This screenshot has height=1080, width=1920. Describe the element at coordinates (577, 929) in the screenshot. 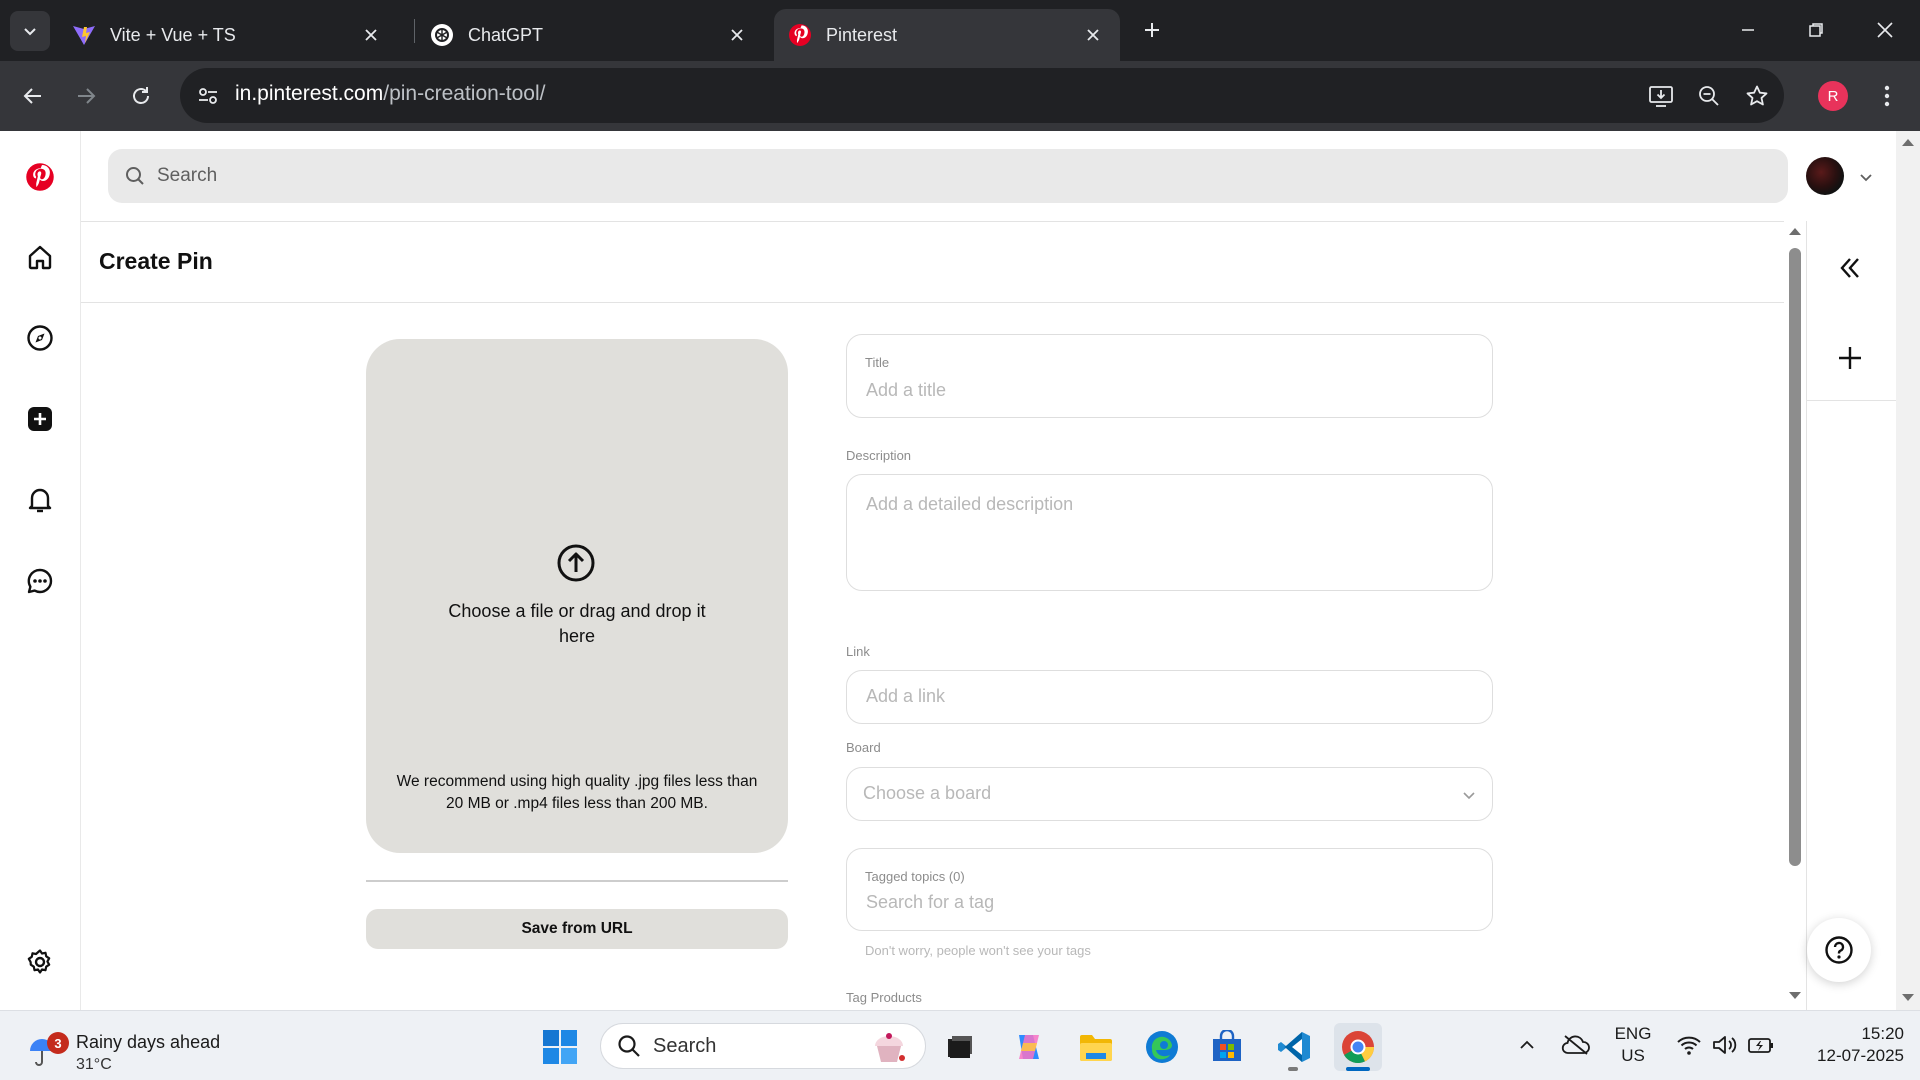

I see `save-from-url-button: Save from URL` at that location.